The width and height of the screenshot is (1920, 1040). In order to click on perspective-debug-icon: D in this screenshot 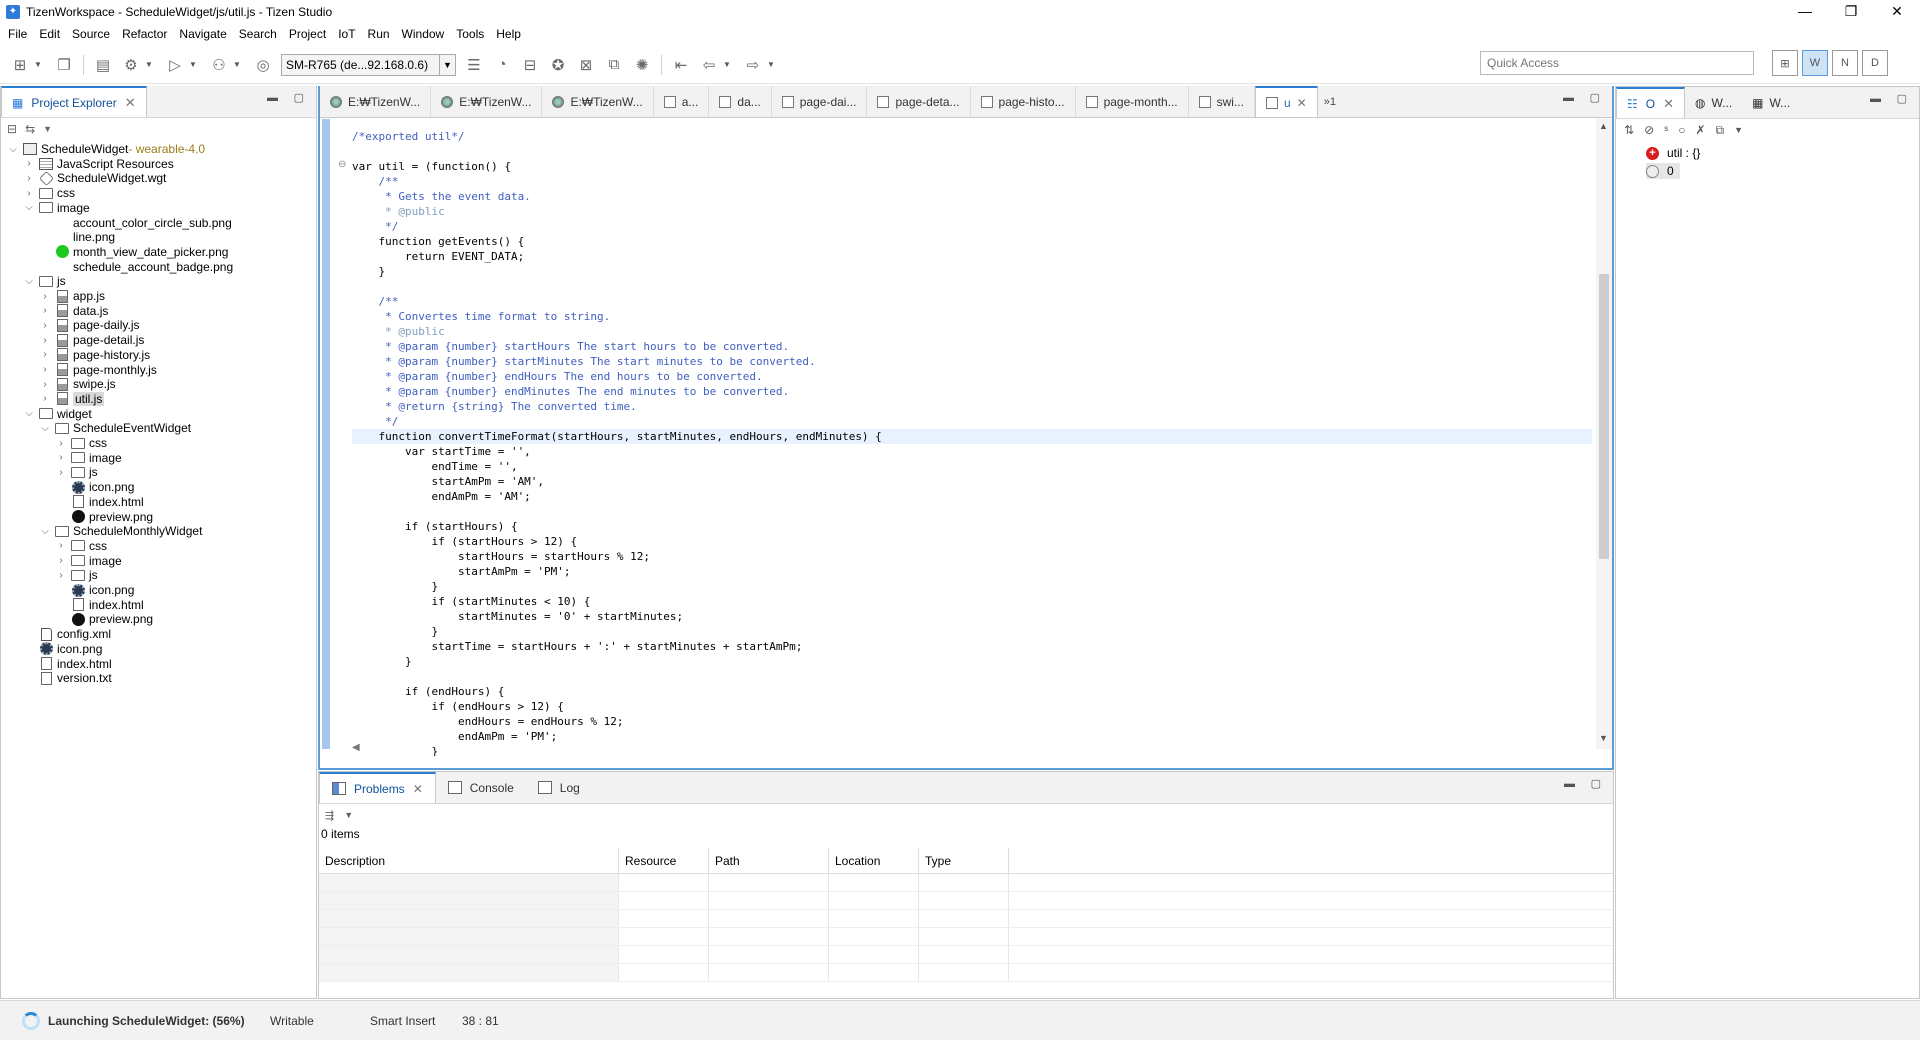, I will do `click(1875, 63)`.